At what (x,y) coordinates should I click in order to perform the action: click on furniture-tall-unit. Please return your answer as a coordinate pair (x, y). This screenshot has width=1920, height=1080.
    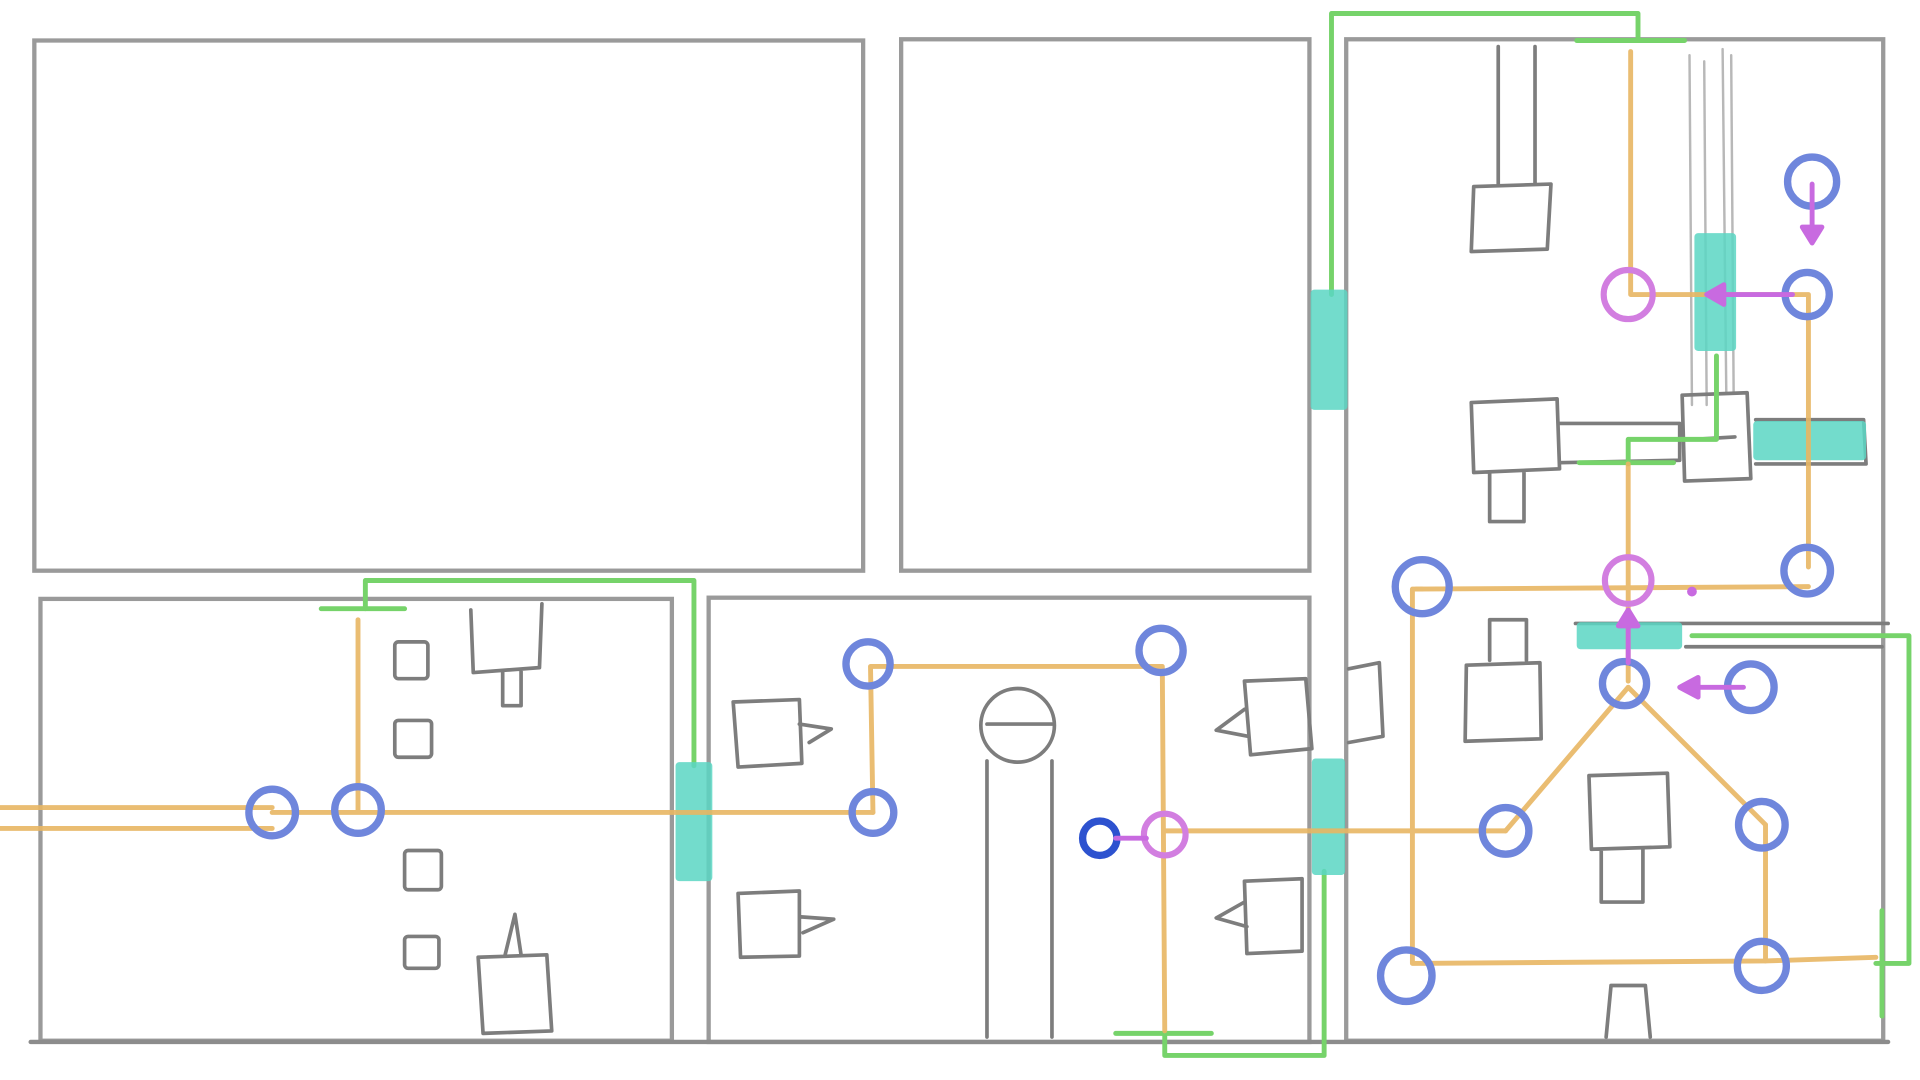
    Looking at the image, I should click on (1511, 149).